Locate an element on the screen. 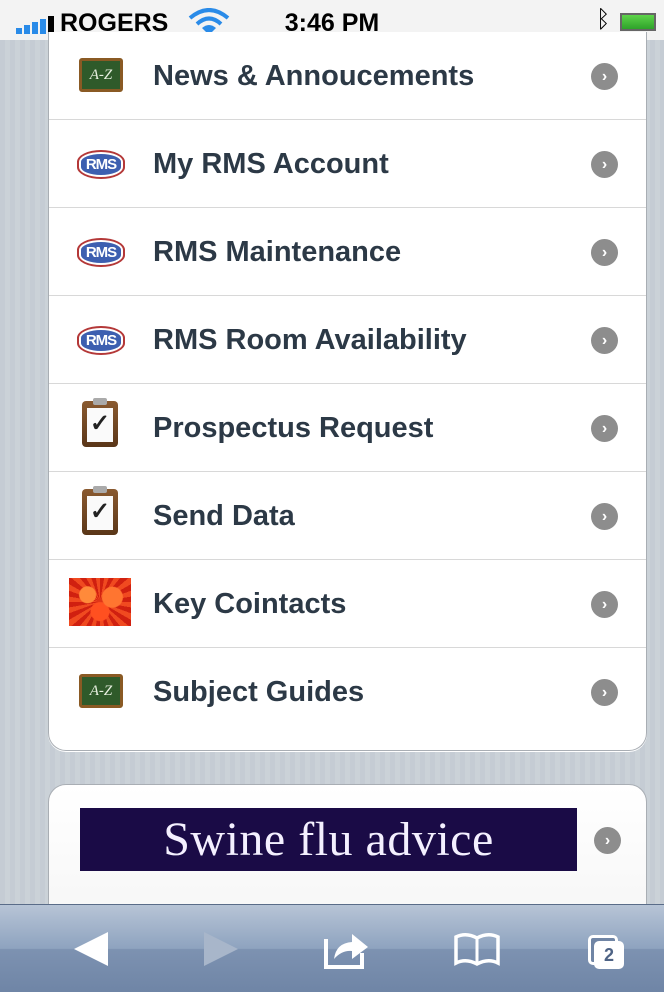 The height and width of the screenshot is (992, 664). browser-toolbar: 2 is located at coordinates (332, 948).